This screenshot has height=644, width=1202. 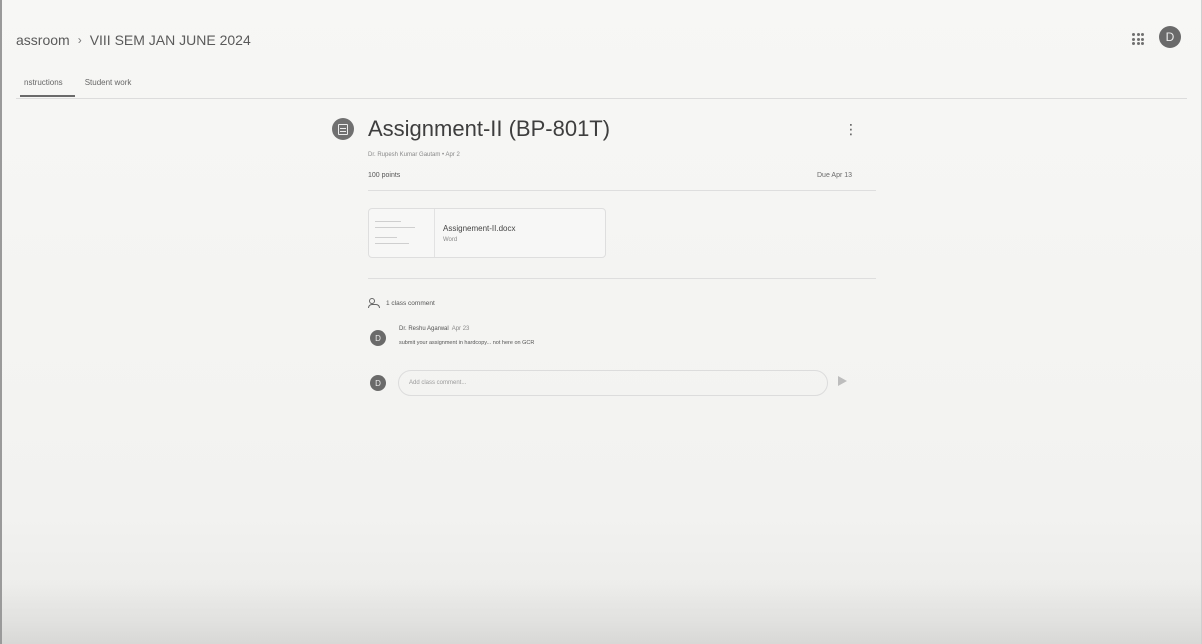 What do you see at coordinates (489, 128) in the screenshot?
I see `assignment-title: Assignment-II (BP-801T)` at bounding box center [489, 128].